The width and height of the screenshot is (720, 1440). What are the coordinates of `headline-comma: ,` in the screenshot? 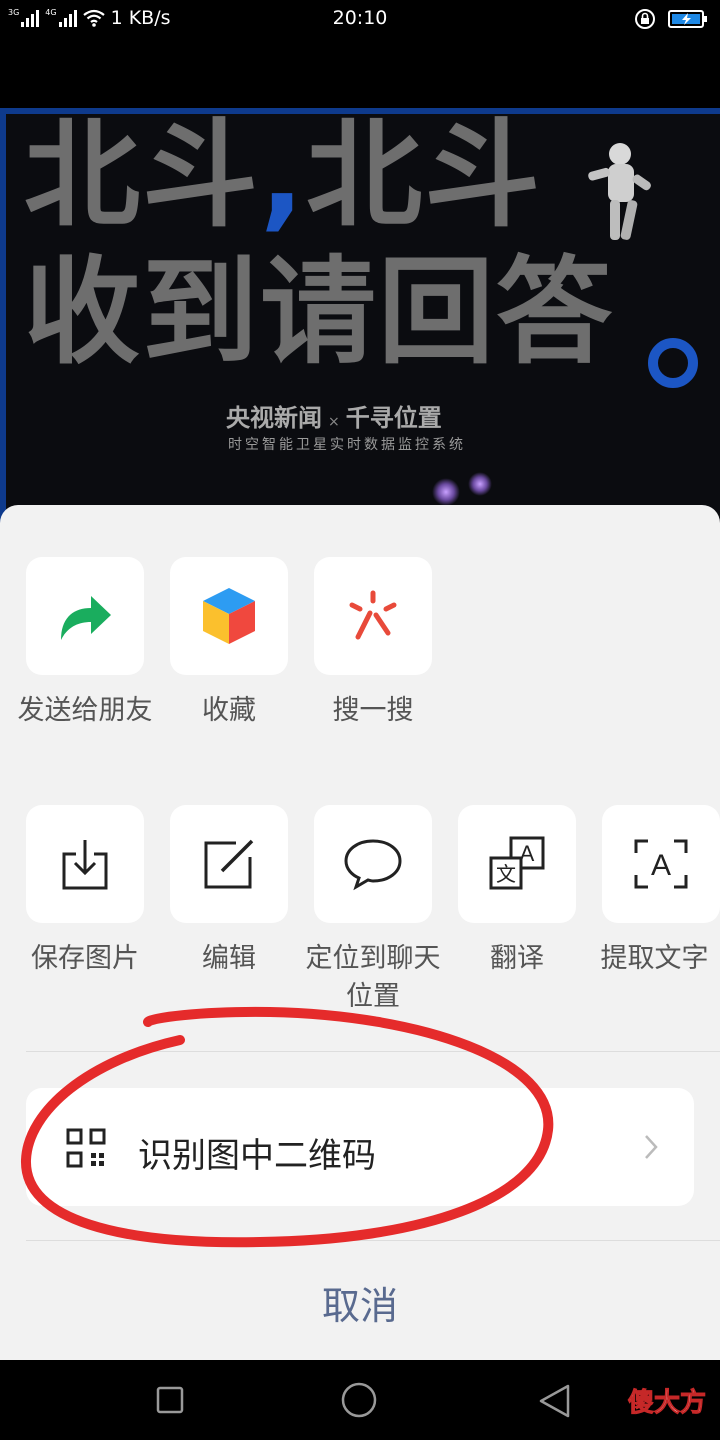 It's located at (283, 175).